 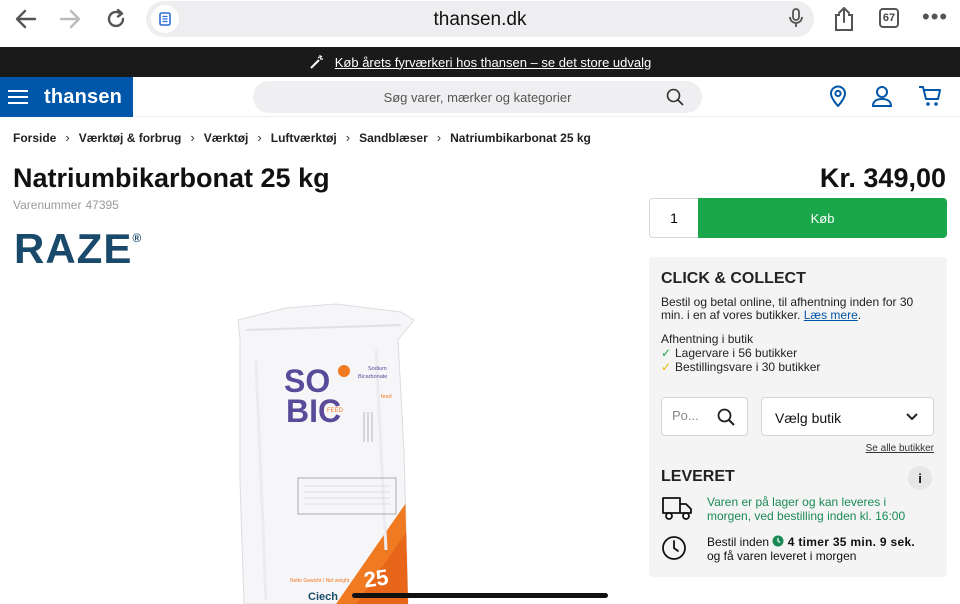 I want to click on breadcrumb-item: Forside, so click(x=34, y=138).